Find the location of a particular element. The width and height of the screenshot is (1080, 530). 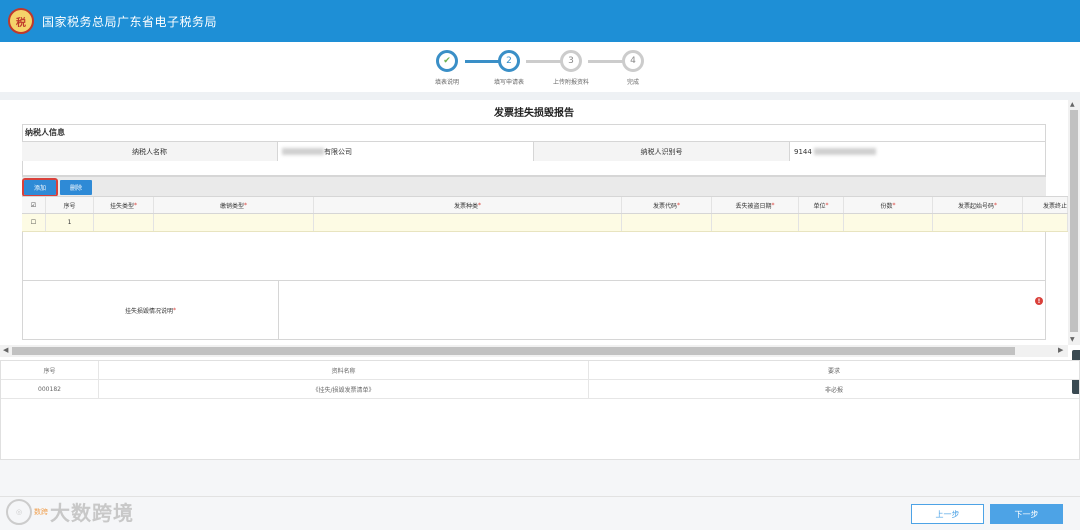

row-checkbox: ☐ is located at coordinates (34, 222).